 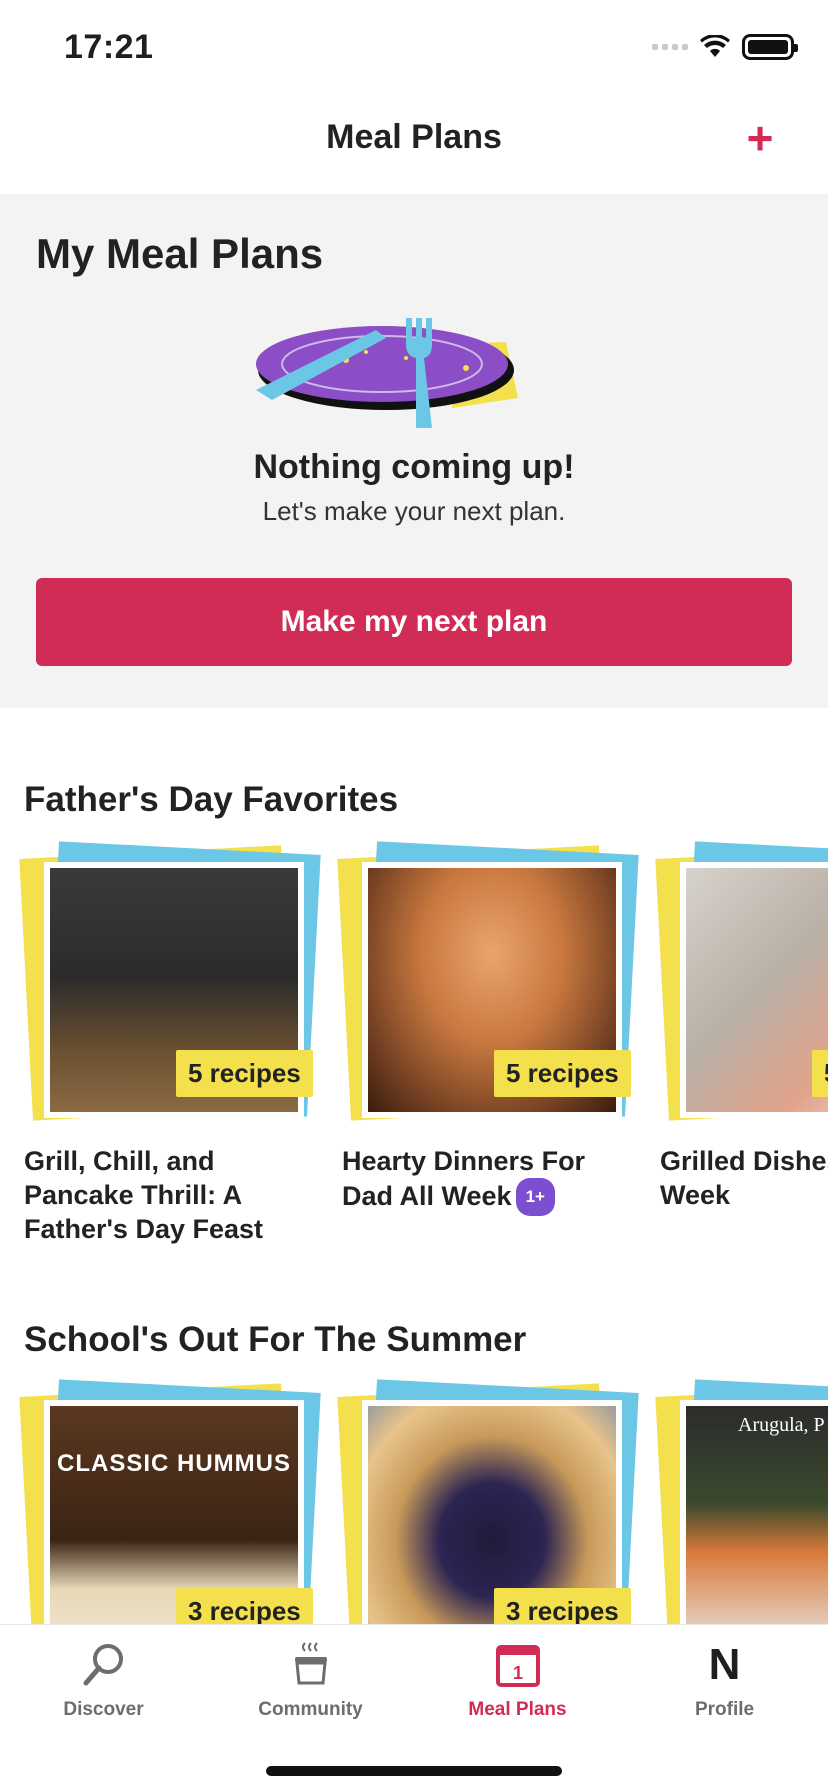 What do you see at coordinates (414, 1771) in the screenshot?
I see `home-indicator` at bounding box center [414, 1771].